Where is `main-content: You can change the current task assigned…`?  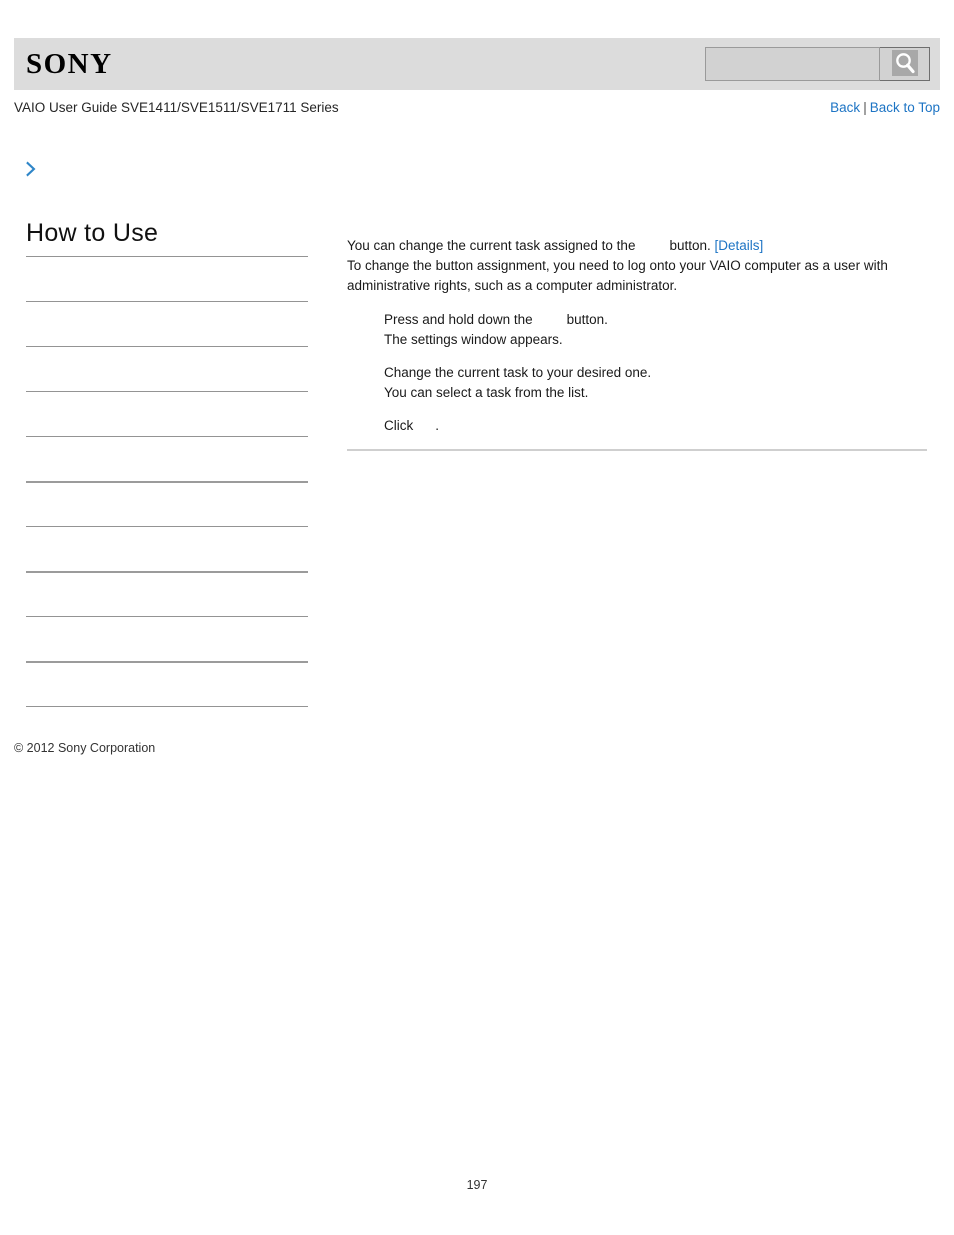
main-content: You can change the current task assigned… is located at coordinates (637, 343).